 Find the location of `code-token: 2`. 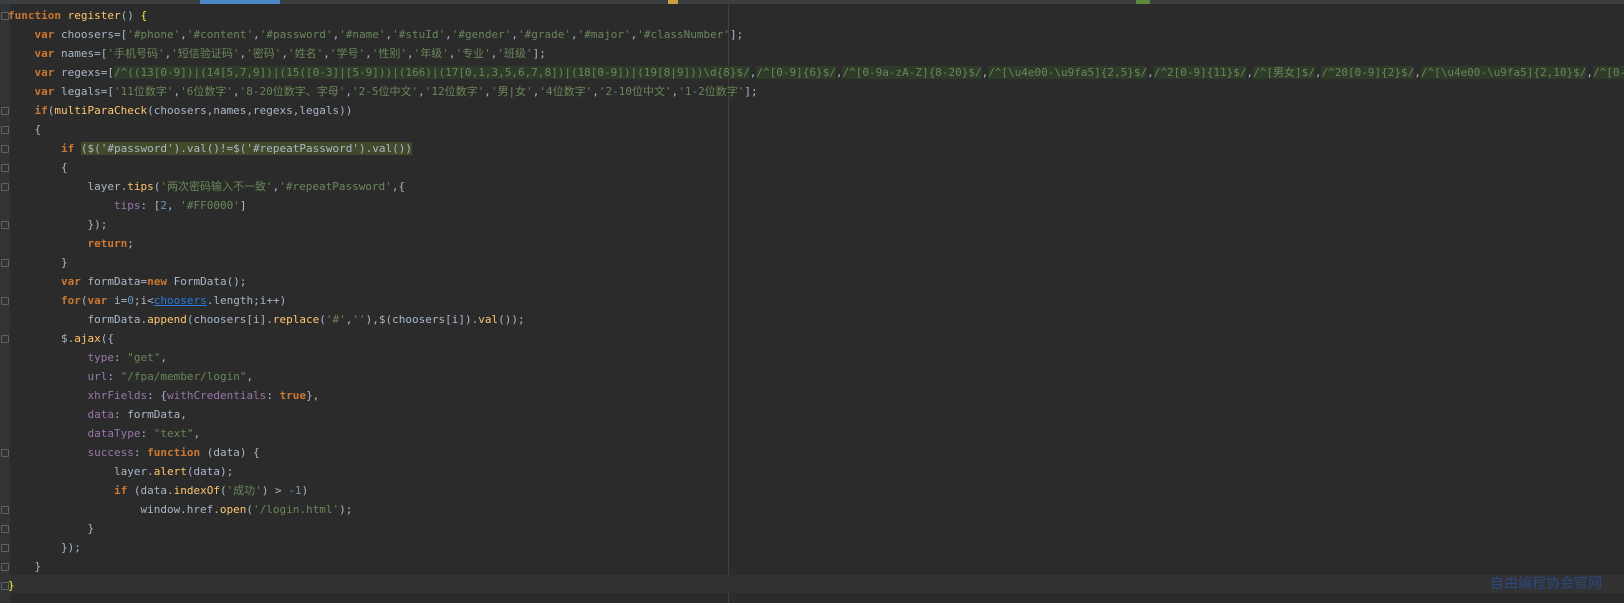

code-token: 2 is located at coordinates (163, 205).